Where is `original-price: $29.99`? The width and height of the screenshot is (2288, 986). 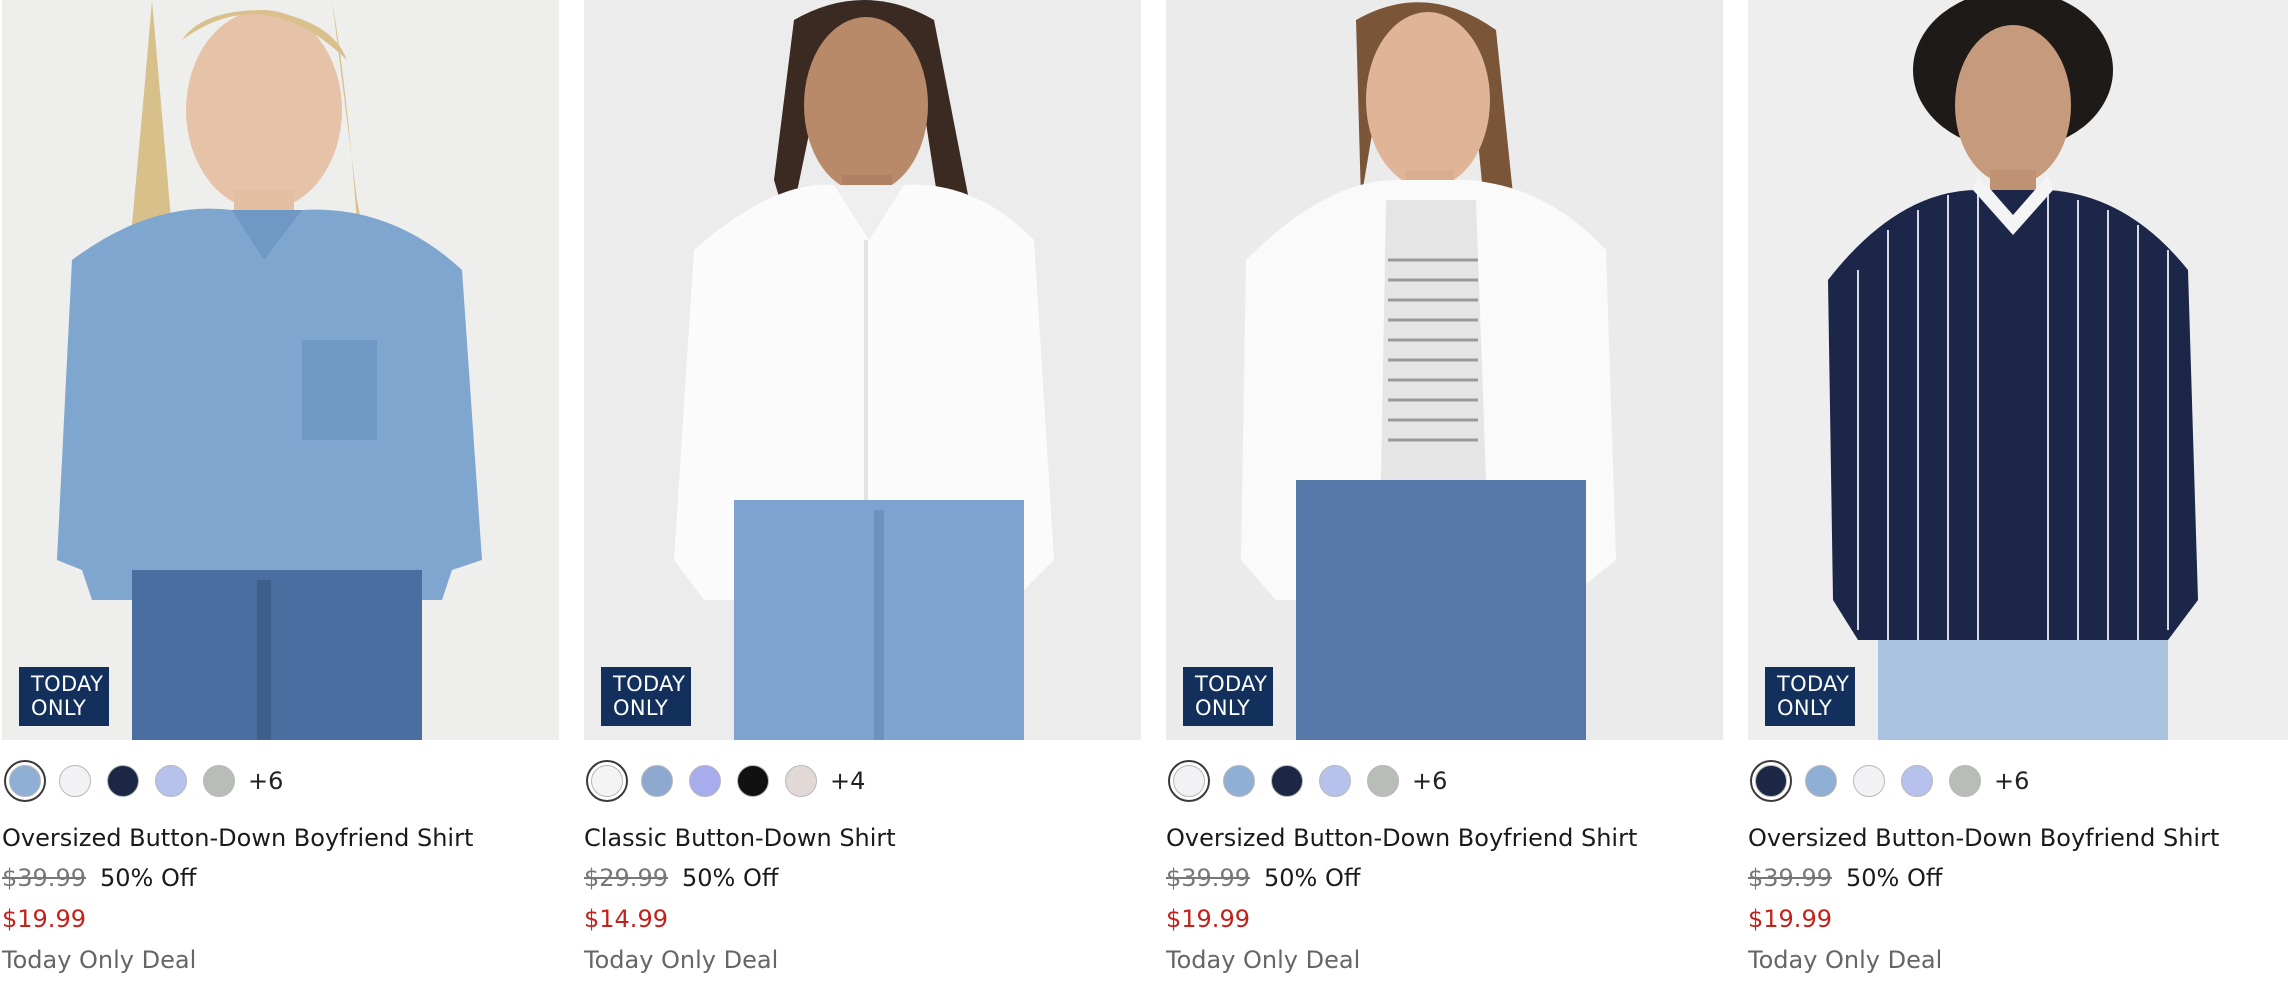 original-price: $29.99 is located at coordinates (626, 878).